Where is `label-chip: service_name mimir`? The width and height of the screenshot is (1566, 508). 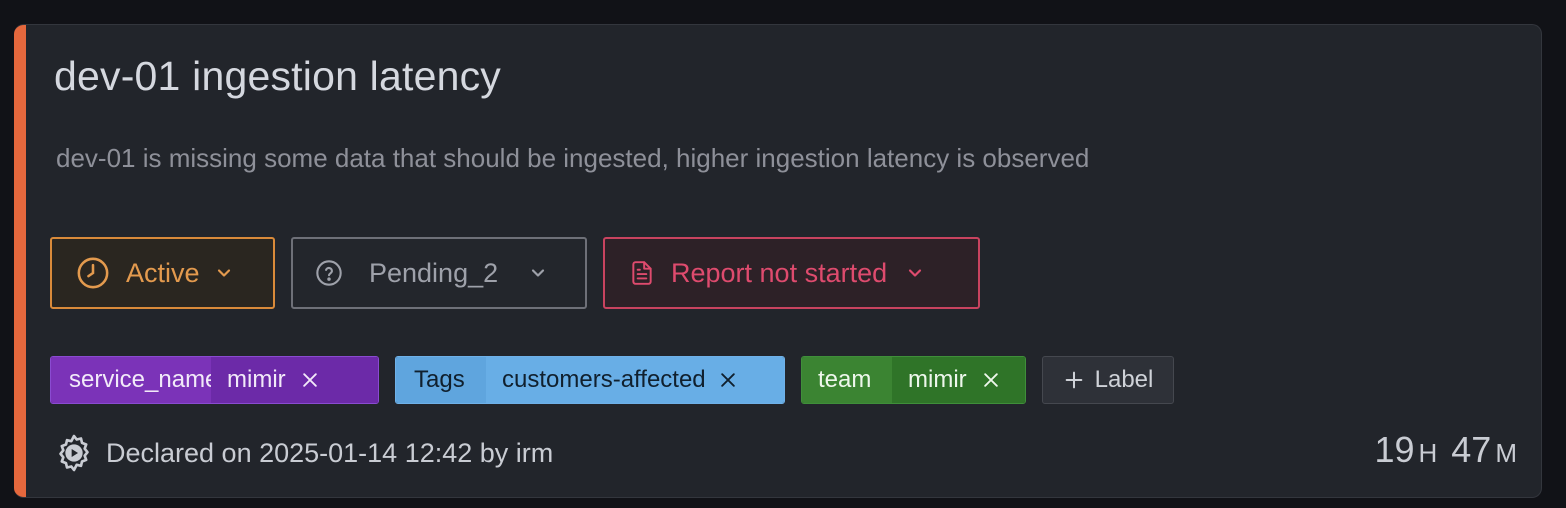
label-chip: service_name mimir is located at coordinates (214, 380).